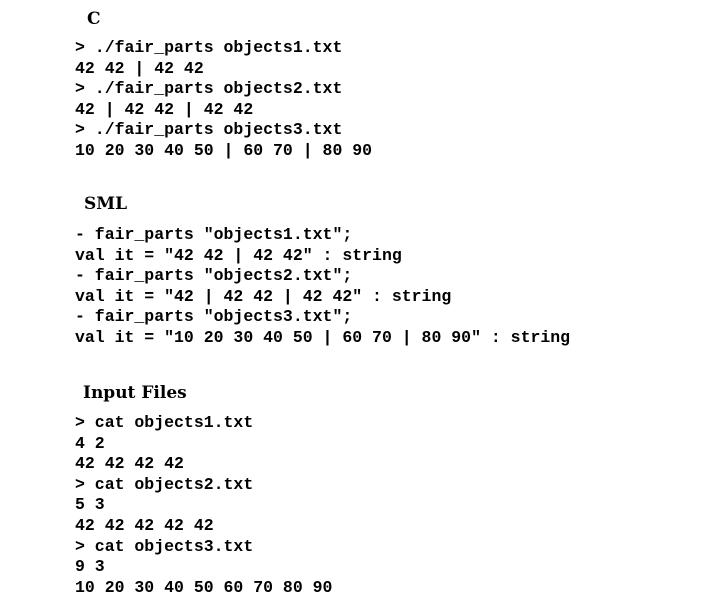 Image resolution: width=705 pixels, height=609 pixels. What do you see at coordinates (90, 443) in the screenshot?
I see `code-line: 4 2` at bounding box center [90, 443].